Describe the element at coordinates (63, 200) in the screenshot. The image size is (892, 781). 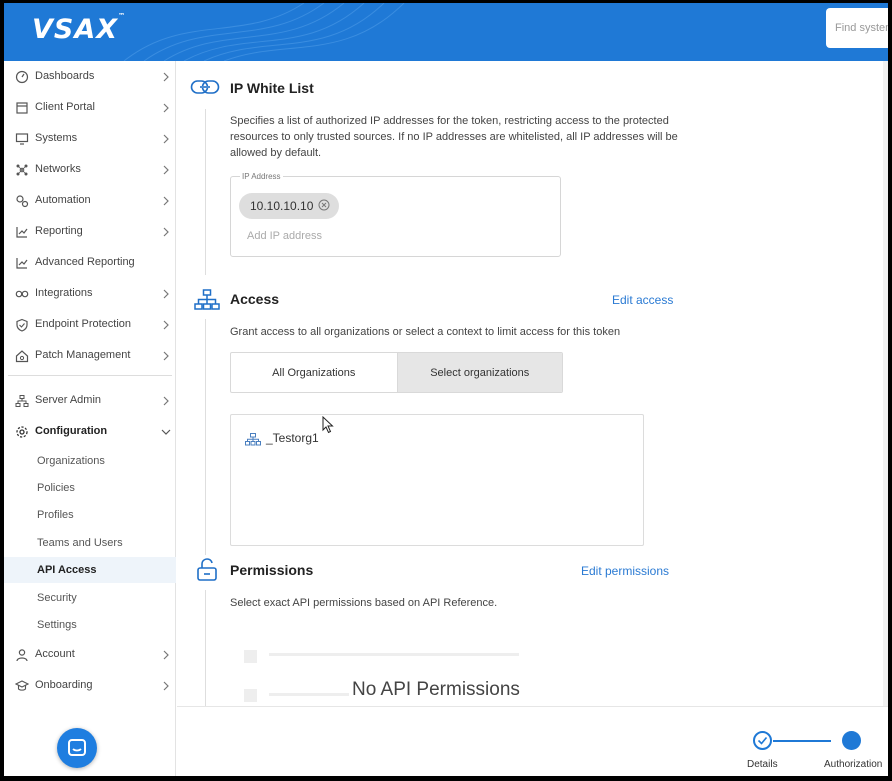
I see `sidebar-item-label: Automation` at that location.